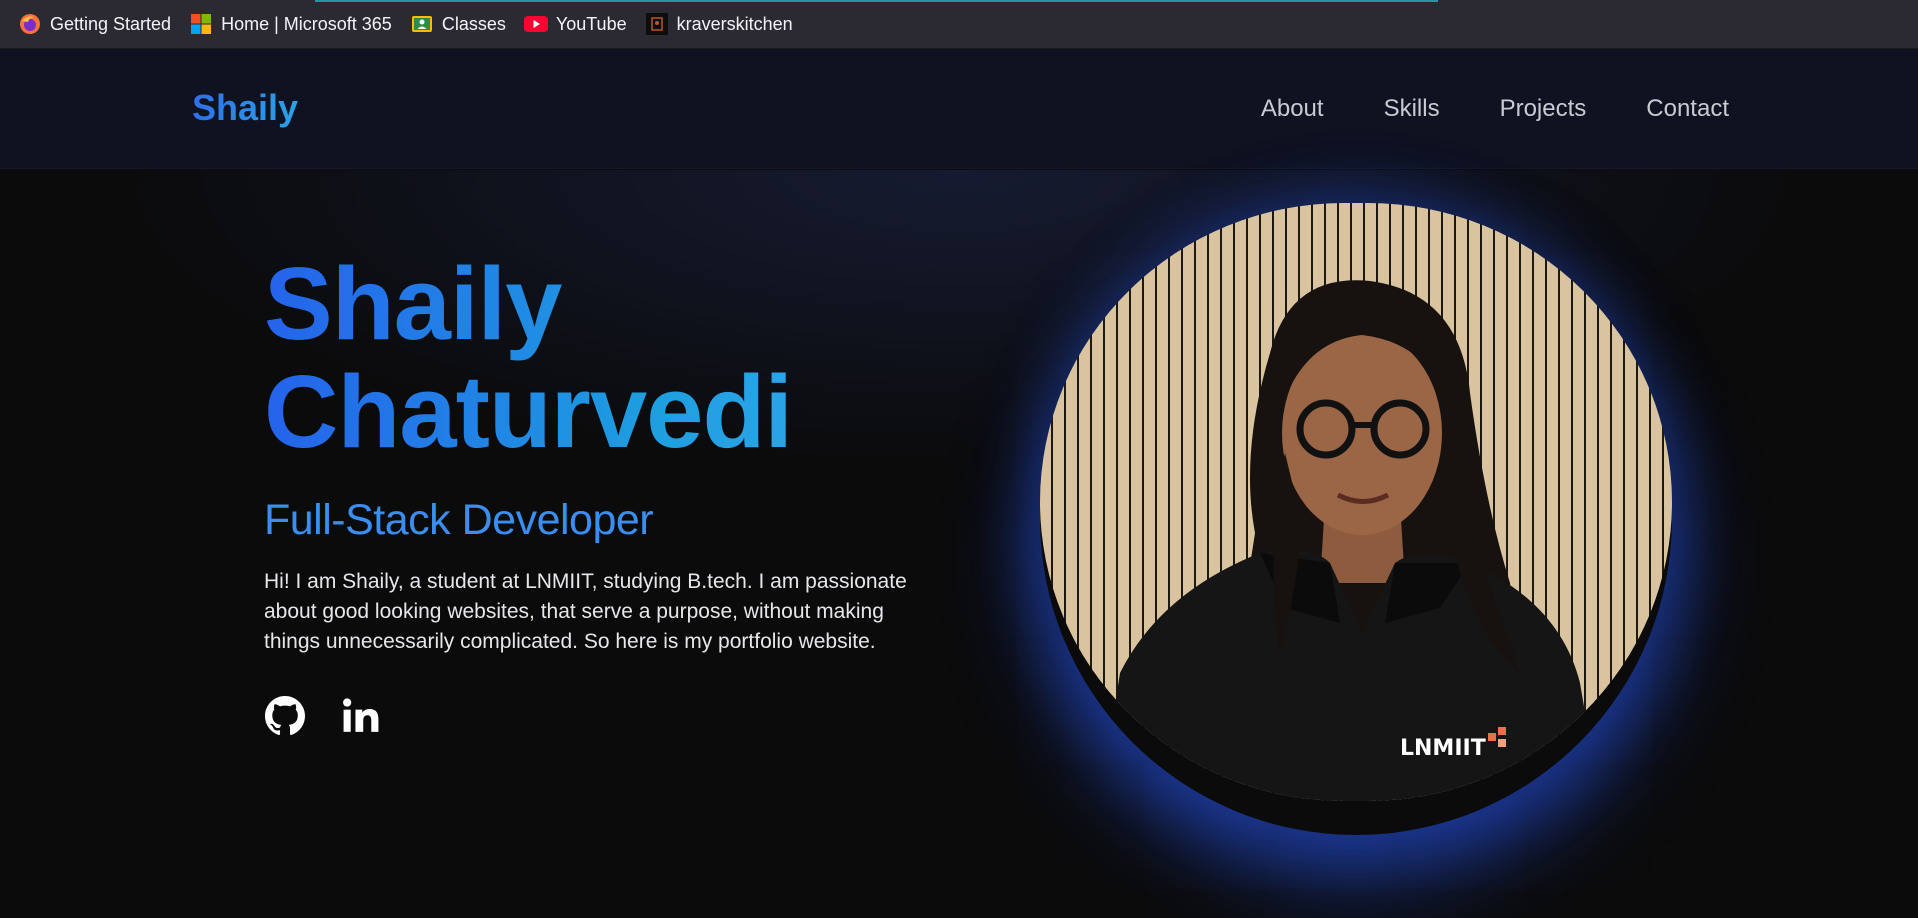  Describe the element at coordinates (657, 24) in the screenshot. I see `site-icon` at that location.